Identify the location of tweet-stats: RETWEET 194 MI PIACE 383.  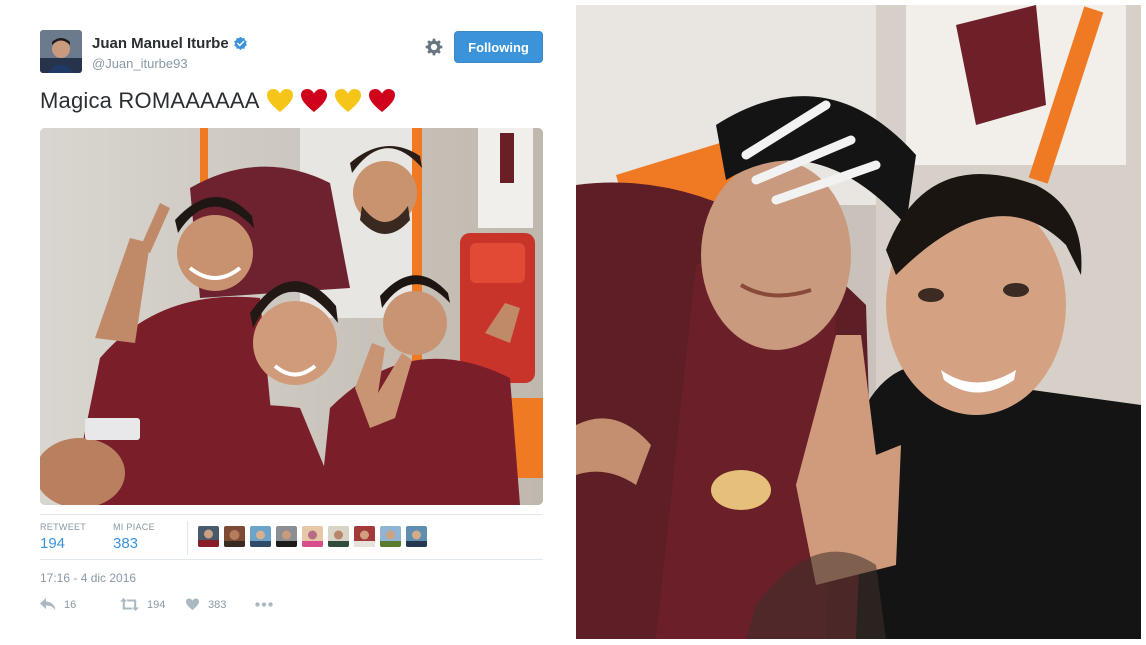
(291, 537).